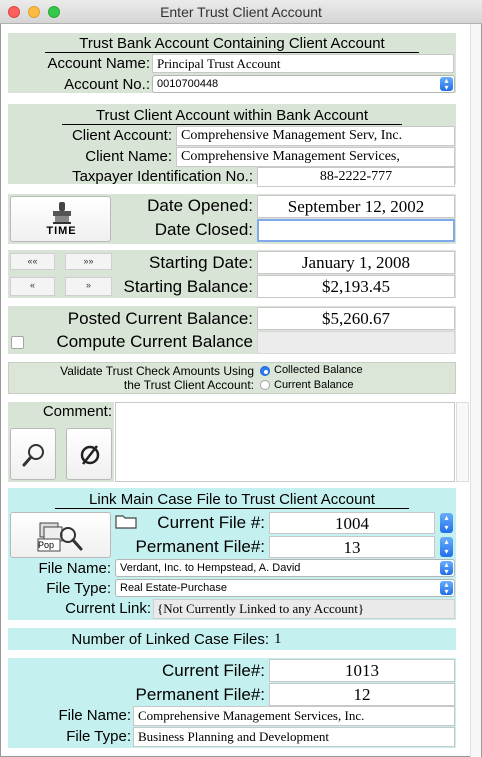 Image resolution: width=482 pixels, height=757 pixels. I want to click on time-button: TIME, so click(60, 219).